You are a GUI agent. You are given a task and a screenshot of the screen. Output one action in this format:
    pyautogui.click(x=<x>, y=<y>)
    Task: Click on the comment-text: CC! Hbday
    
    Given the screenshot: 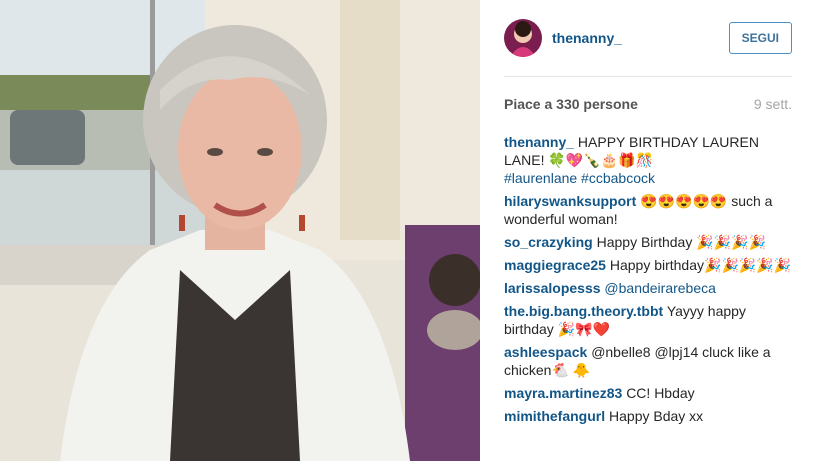 What is the action you would take?
    pyautogui.click(x=660, y=393)
    